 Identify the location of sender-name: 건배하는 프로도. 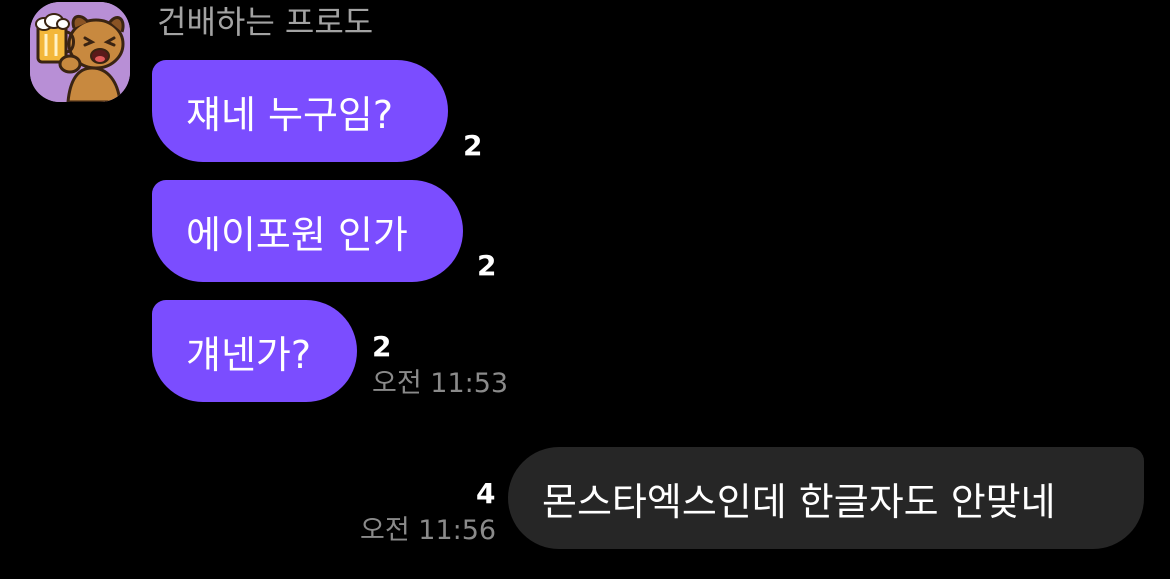
(265, 22).